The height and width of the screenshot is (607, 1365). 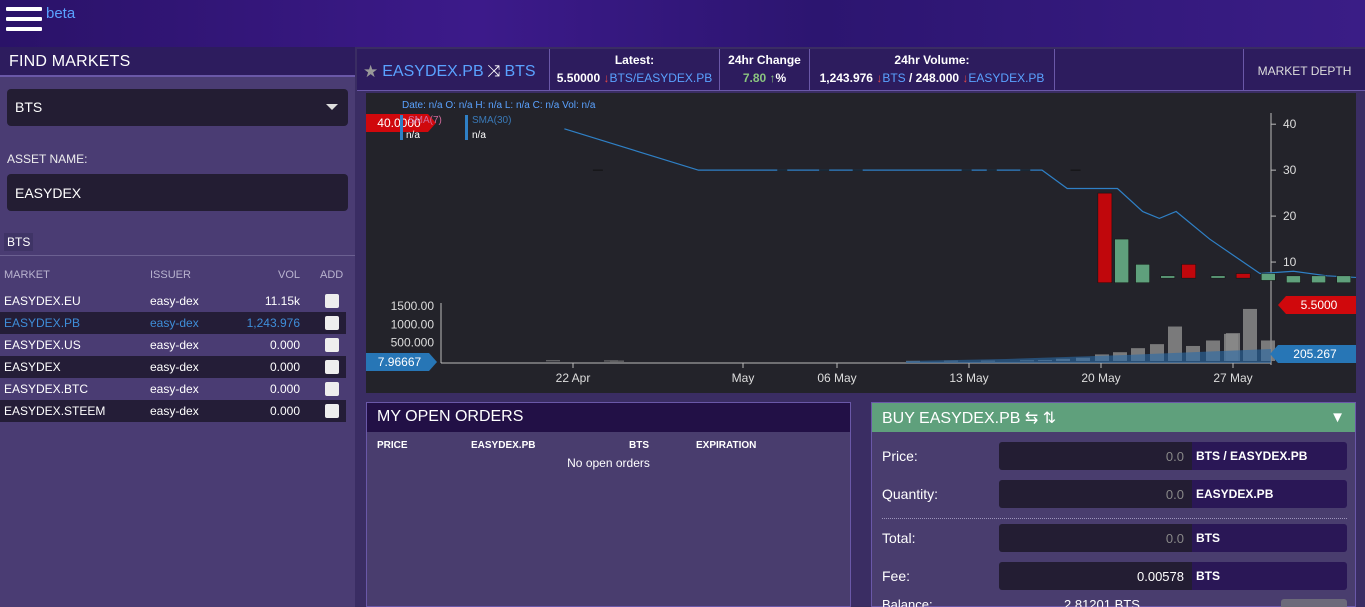 I want to click on swap-icon: ⤨, so click(x=494, y=72).